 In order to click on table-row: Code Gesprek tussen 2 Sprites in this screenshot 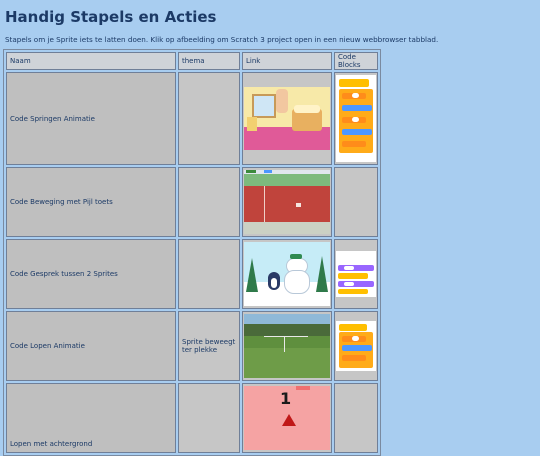, I will do `click(192, 274)`.